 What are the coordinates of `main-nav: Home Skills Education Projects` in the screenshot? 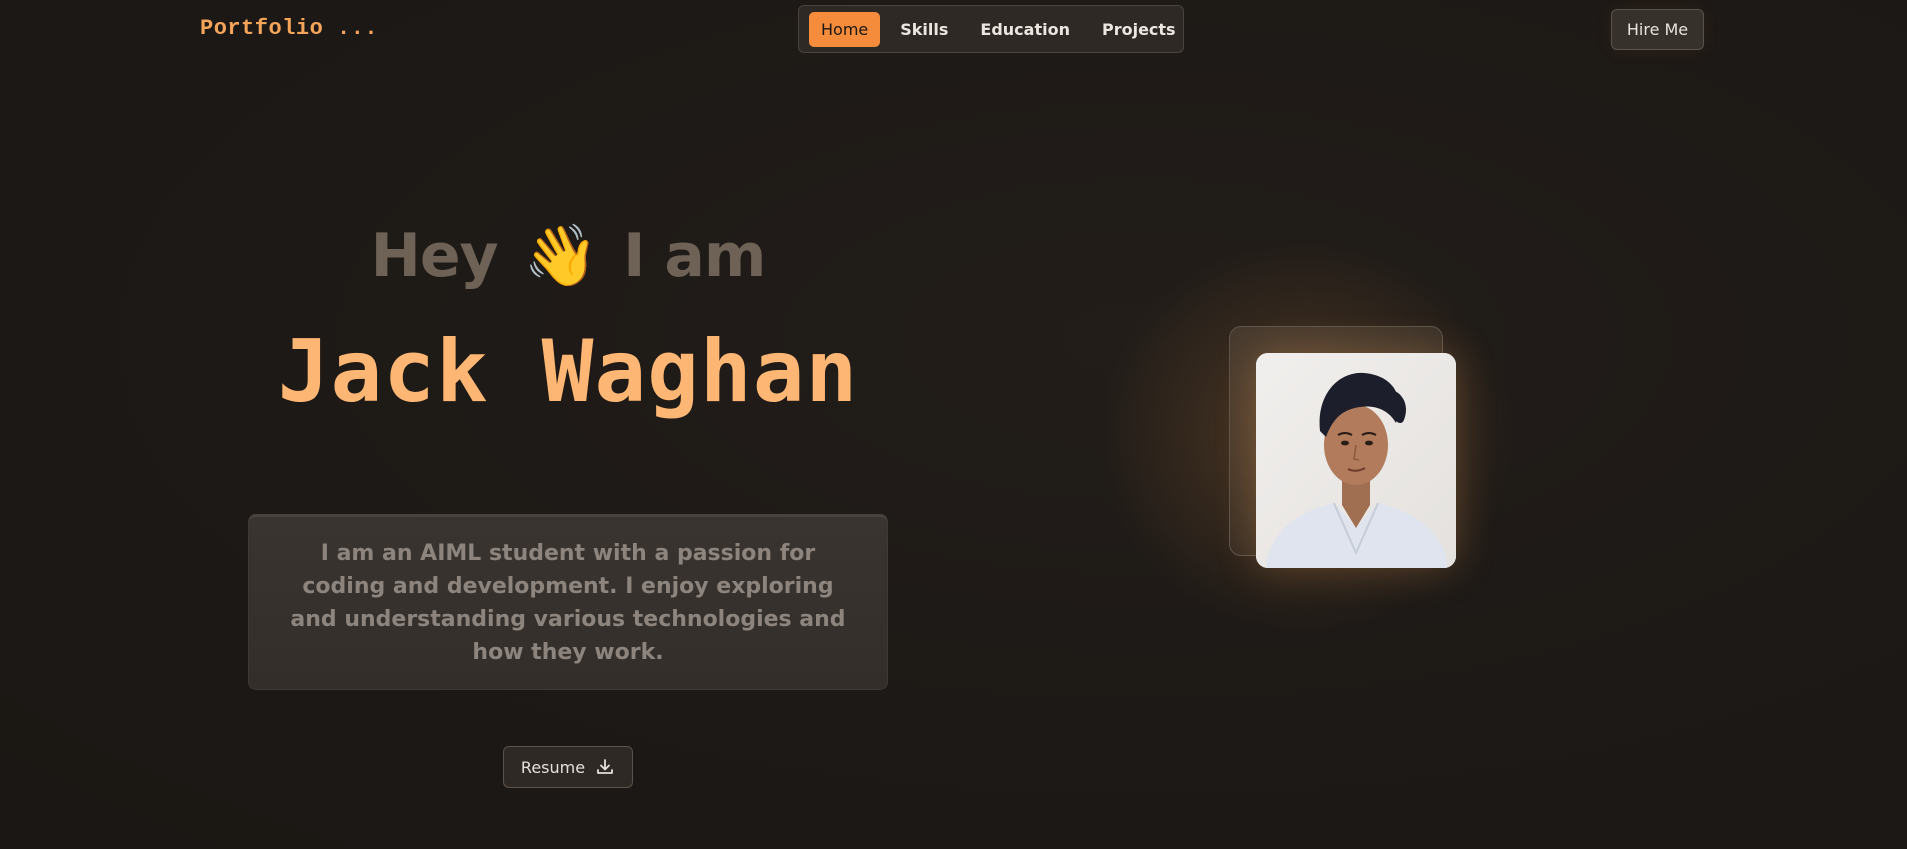 It's located at (991, 29).